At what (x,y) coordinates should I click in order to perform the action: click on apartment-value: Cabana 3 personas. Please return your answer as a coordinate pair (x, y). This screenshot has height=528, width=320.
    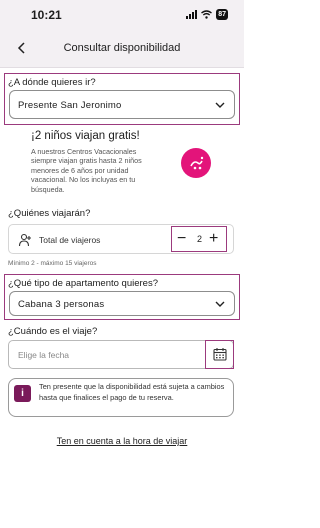
    Looking at the image, I should click on (61, 304).